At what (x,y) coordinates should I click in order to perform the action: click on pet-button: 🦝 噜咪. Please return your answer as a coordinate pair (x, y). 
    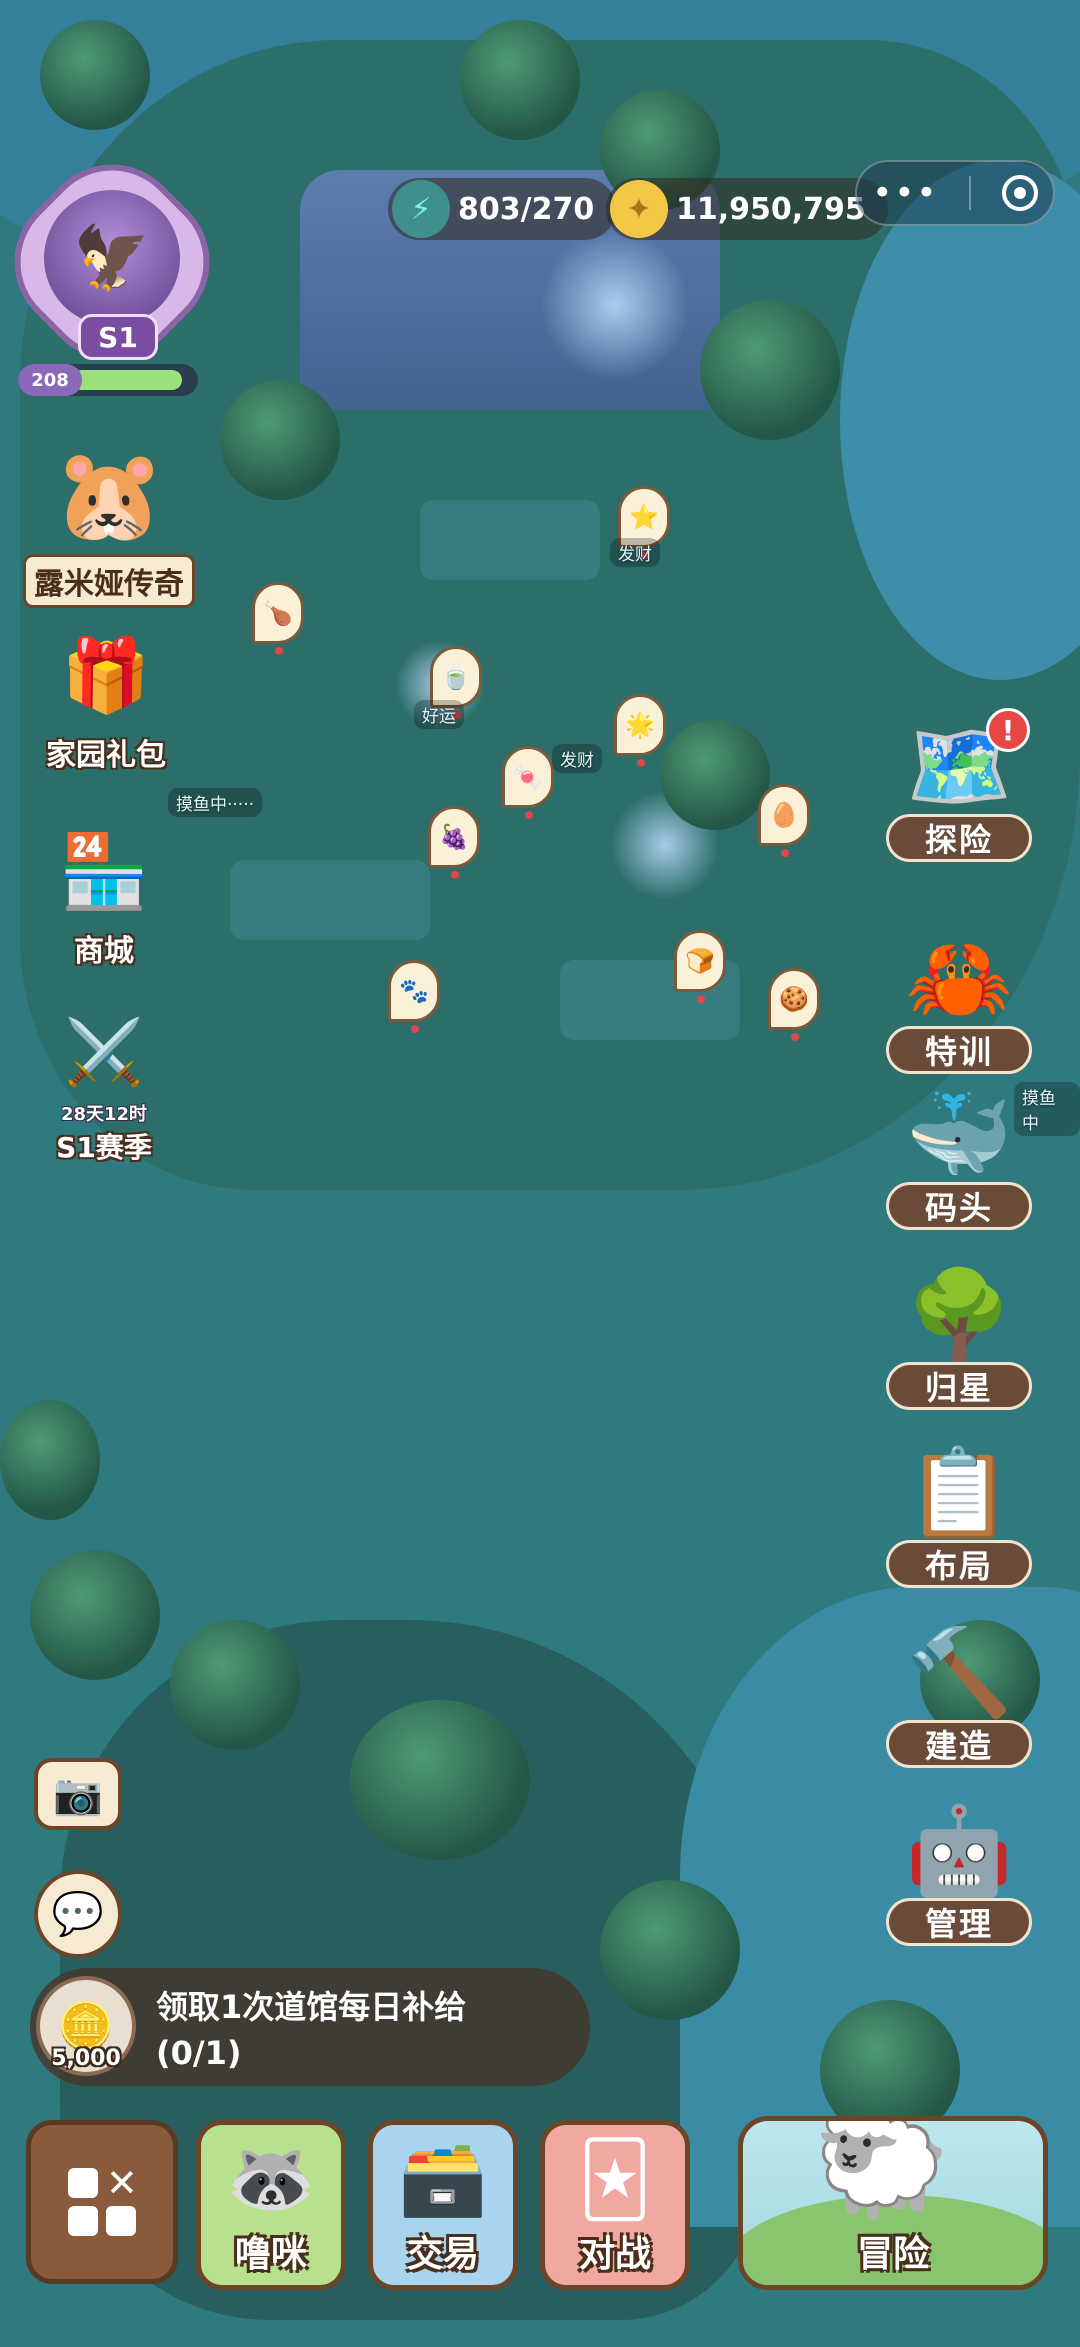
    Looking at the image, I should click on (271, 2205).